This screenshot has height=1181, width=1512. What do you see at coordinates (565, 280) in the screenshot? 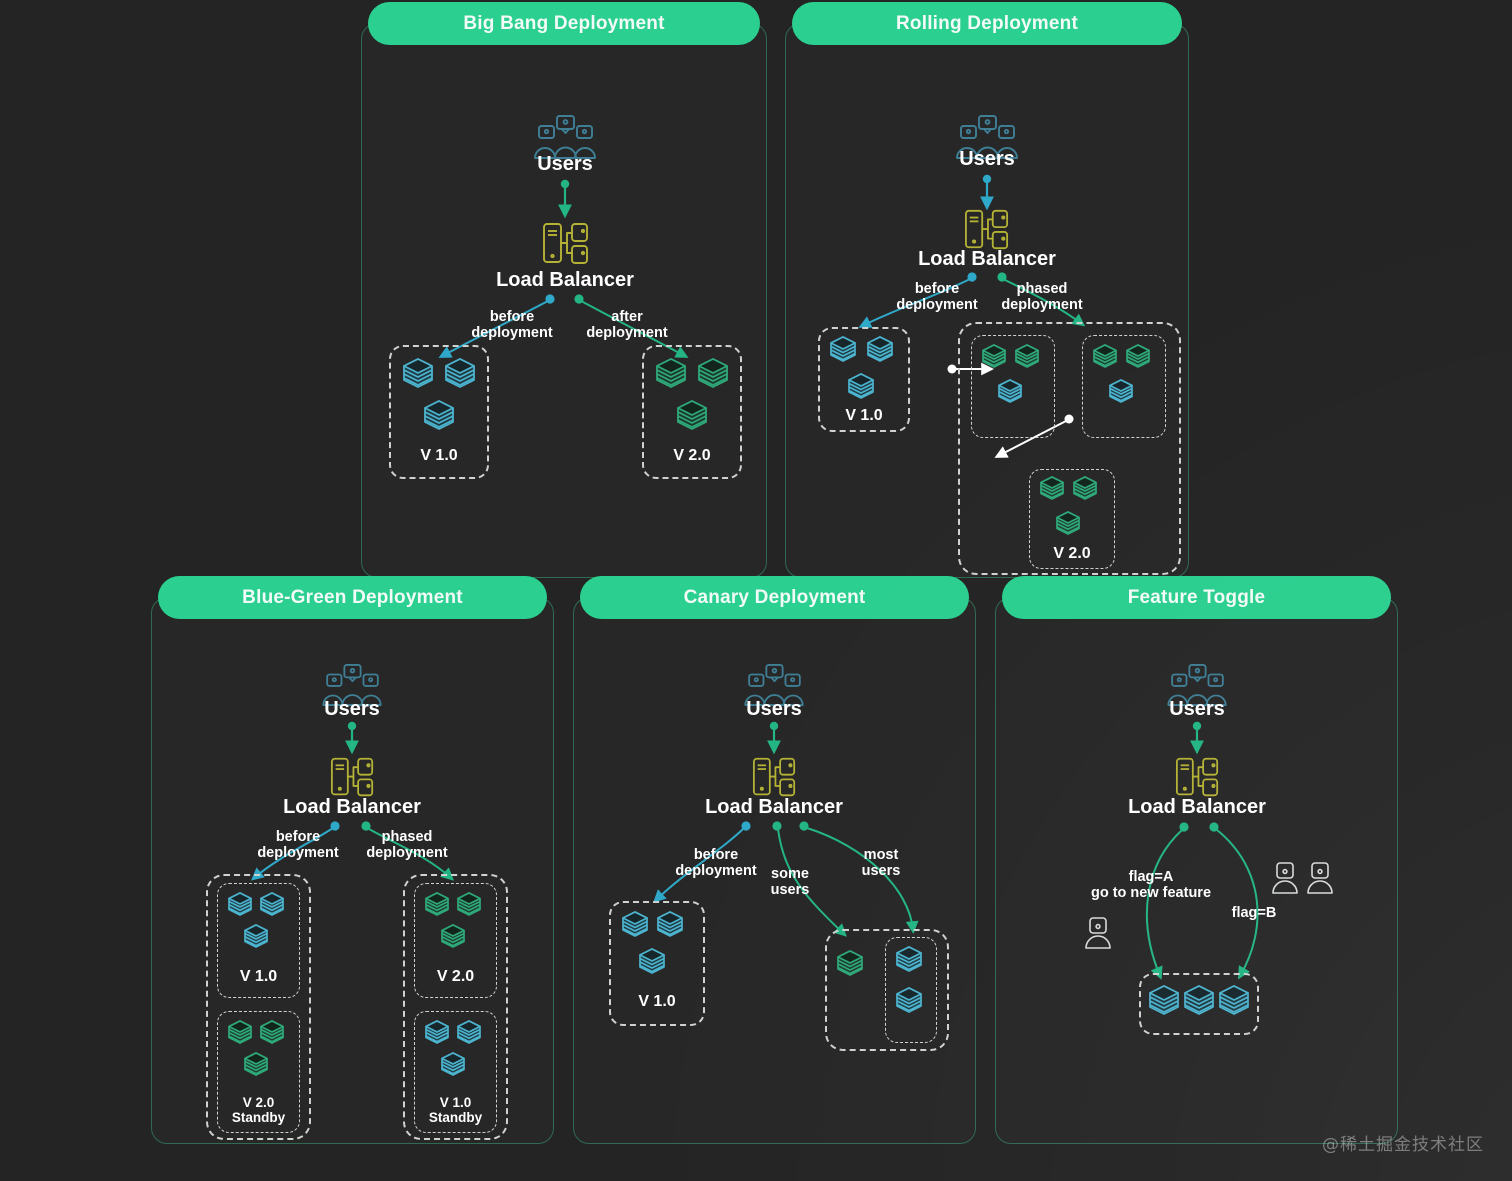
I see `load-balancer-label-big-bang: Load Balancer` at bounding box center [565, 280].